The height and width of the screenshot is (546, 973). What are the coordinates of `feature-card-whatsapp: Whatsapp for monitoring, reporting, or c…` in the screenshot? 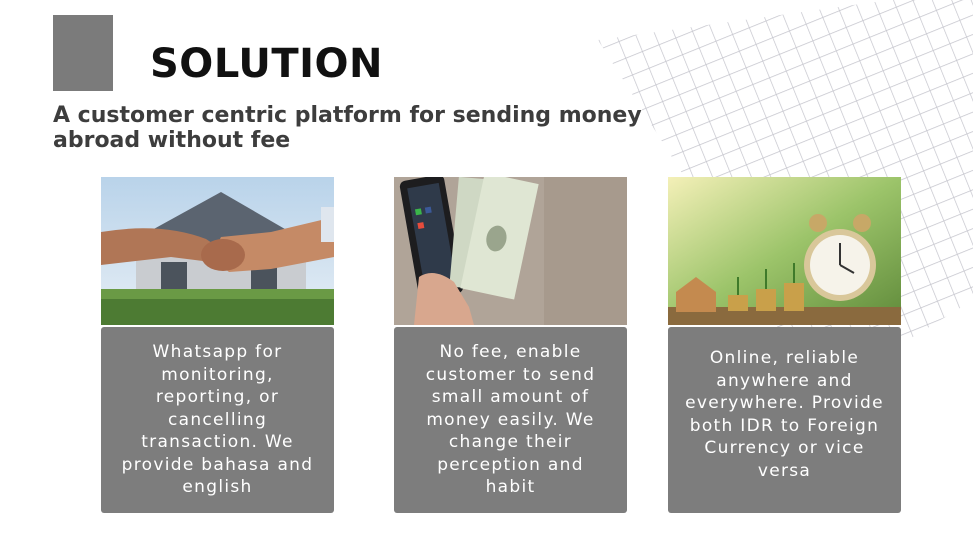 It's located at (217, 345).